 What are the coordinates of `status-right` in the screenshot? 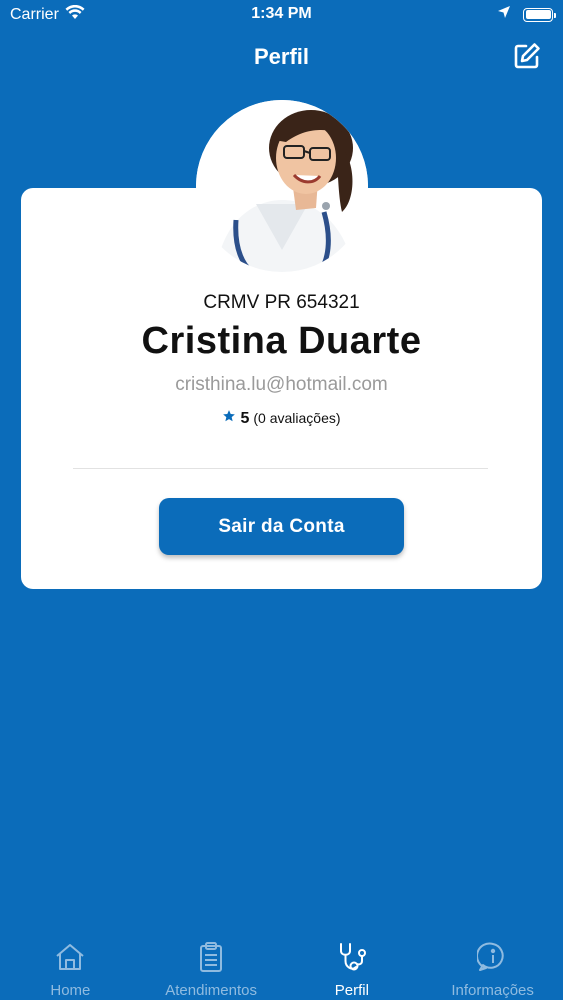 It's located at (526, 14).